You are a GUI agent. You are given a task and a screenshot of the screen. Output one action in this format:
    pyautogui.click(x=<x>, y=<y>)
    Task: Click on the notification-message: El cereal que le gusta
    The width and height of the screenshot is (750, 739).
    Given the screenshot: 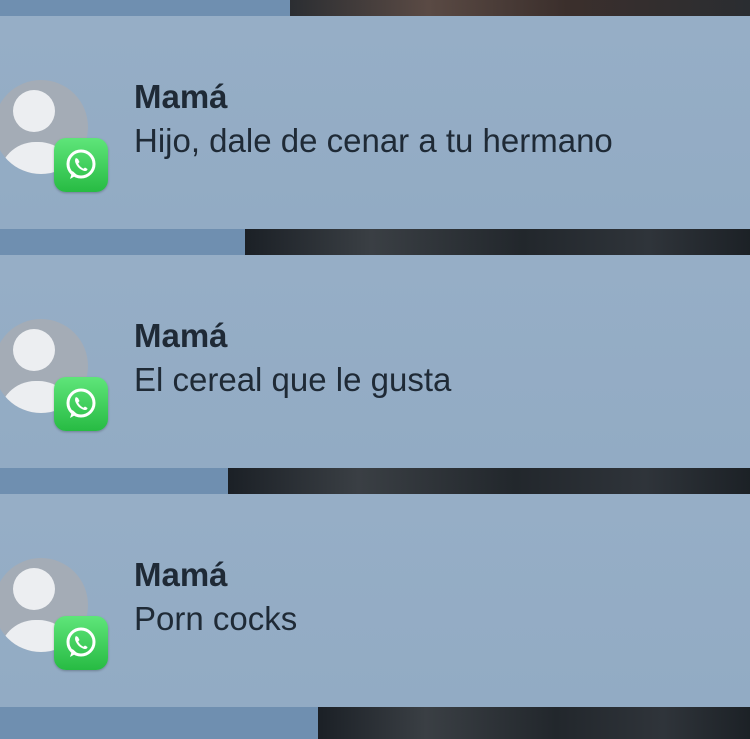 What is the action you would take?
    pyautogui.click(x=293, y=379)
    